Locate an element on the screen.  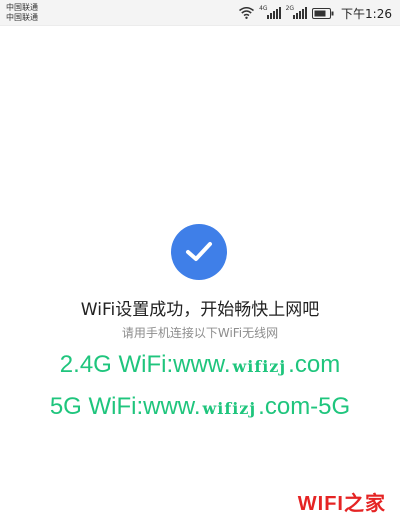
wifi-icon is located at coordinates (247, 13).